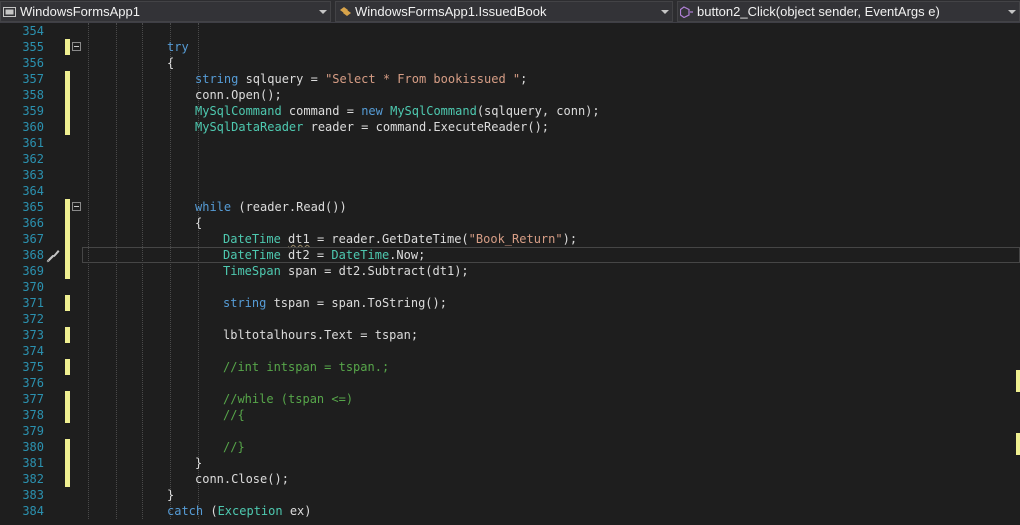 The height and width of the screenshot is (525, 1020). Describe the element at coordinates (346, 271) in the screenshot. I see `code-text: TimeSpan span = dt2.Subtract(dt1);` at that location.